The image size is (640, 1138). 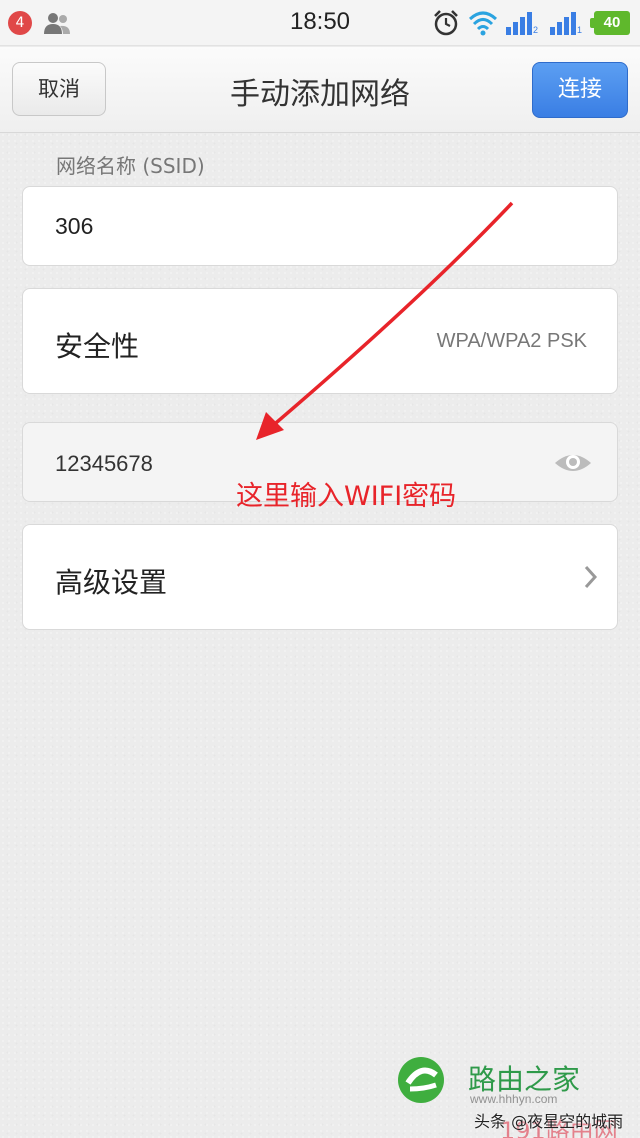 I want to click on eye-icon, so click(x=573, y=463).